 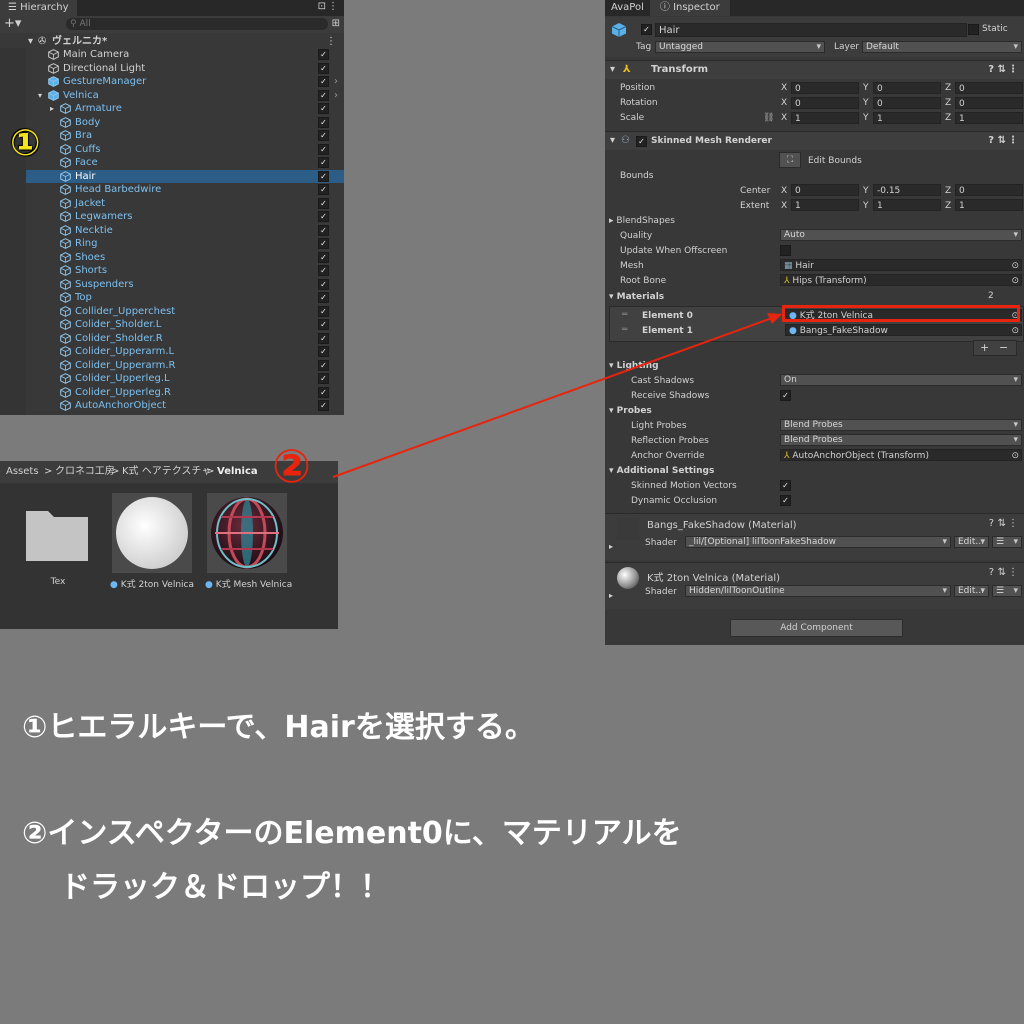 What do you see at coordinates (237, 472) in the screenshot?
I see `breadcrumb-velnica: Velnica` at bounding box center [237, 472].